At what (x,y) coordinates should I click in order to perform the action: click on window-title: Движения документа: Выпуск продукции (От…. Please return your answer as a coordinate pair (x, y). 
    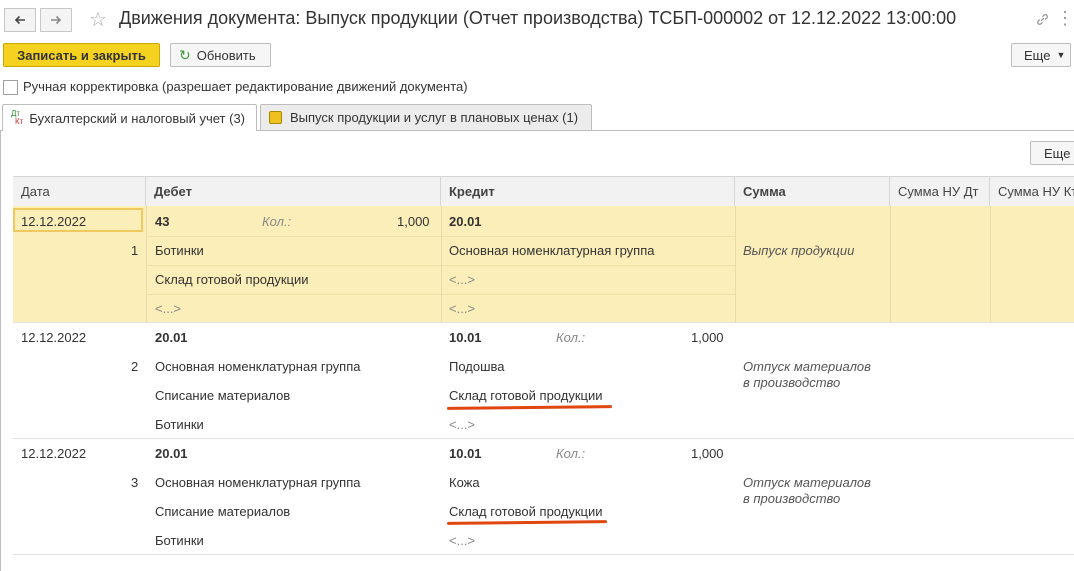
    Looking at the image, I should click on (538, 18).